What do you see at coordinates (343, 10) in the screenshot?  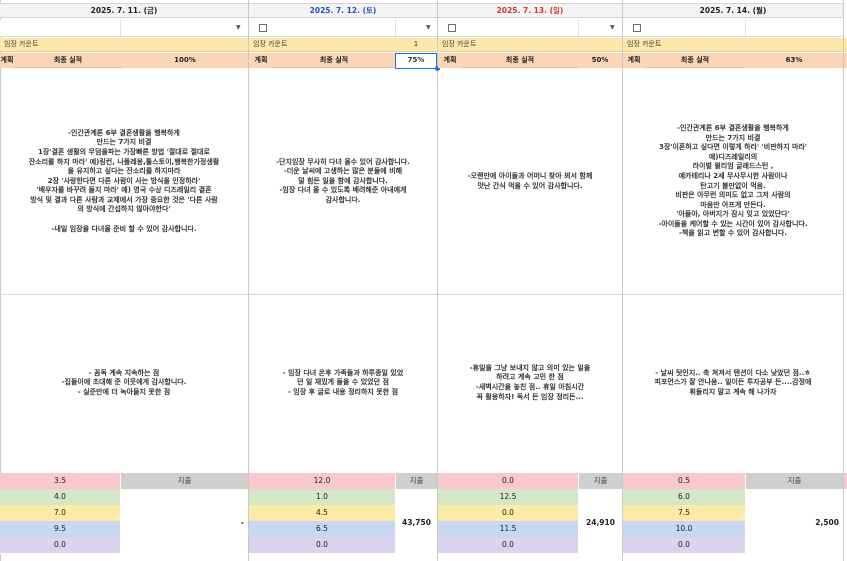 I see `date-header: 2025. 7. 12. (토)` at bounding box center [343, 10].